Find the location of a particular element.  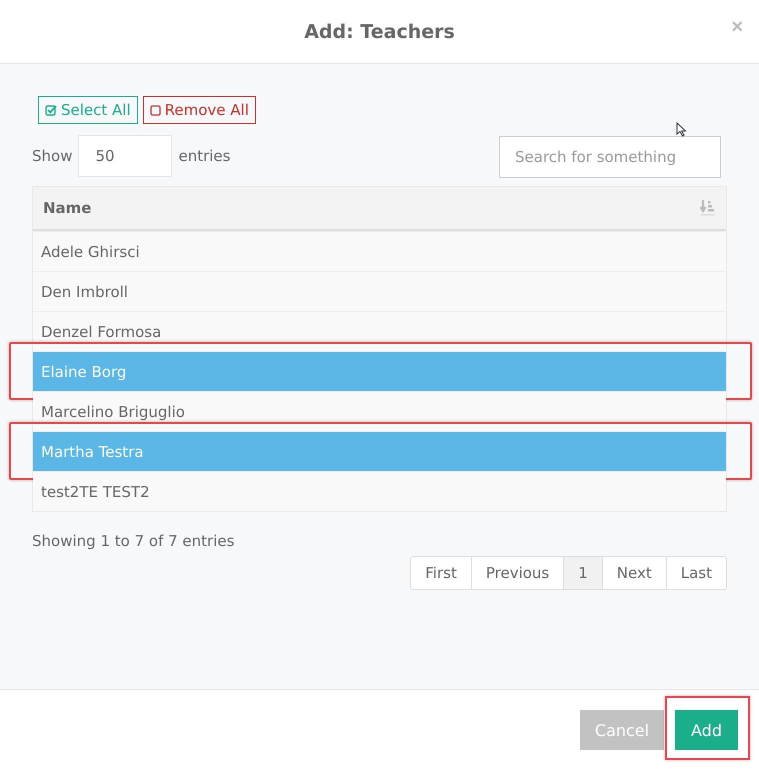

entries-info: Showing 1 to 7 of 7 entries is located at coordinates (134, 541).